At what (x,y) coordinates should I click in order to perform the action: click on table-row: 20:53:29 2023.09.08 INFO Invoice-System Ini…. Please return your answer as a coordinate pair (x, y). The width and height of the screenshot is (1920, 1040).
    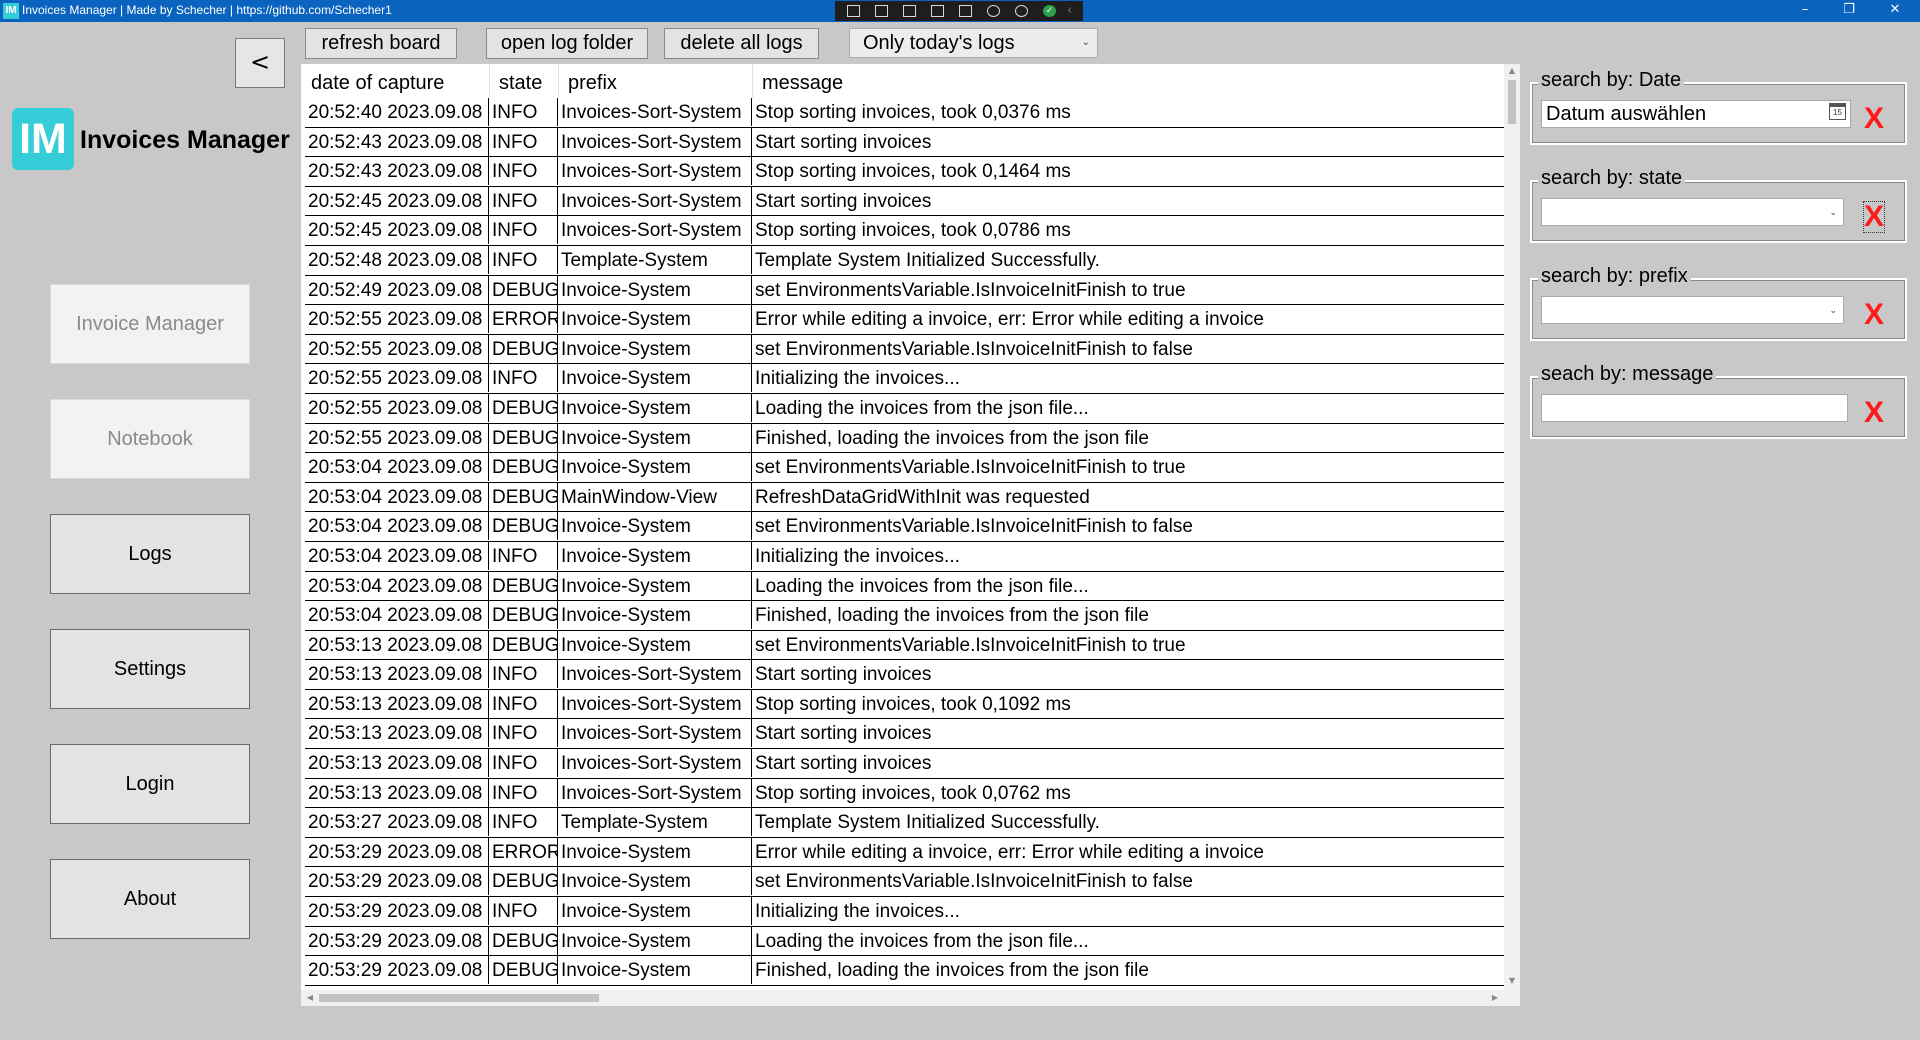
    Looking at the image, I should click on (904, 912).